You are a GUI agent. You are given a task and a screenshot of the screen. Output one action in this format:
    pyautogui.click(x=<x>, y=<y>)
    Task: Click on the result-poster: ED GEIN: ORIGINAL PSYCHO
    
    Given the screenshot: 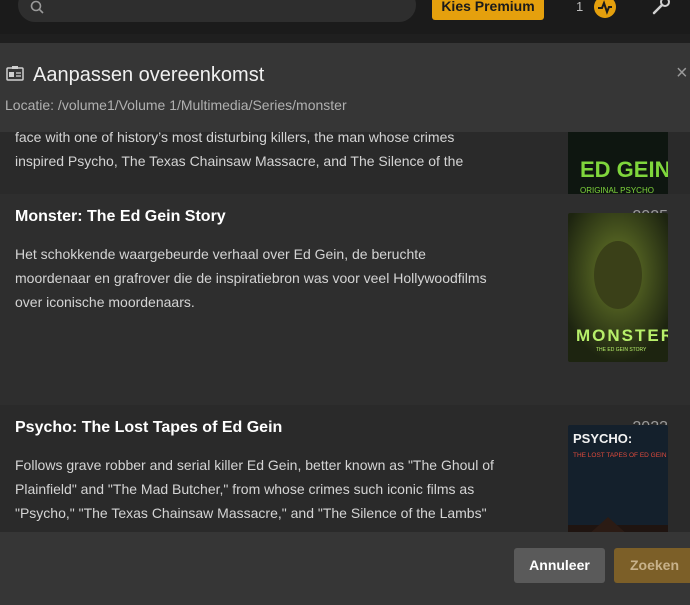 What is the action you would take?
    pyautogui.click(x=618, y=158)
    